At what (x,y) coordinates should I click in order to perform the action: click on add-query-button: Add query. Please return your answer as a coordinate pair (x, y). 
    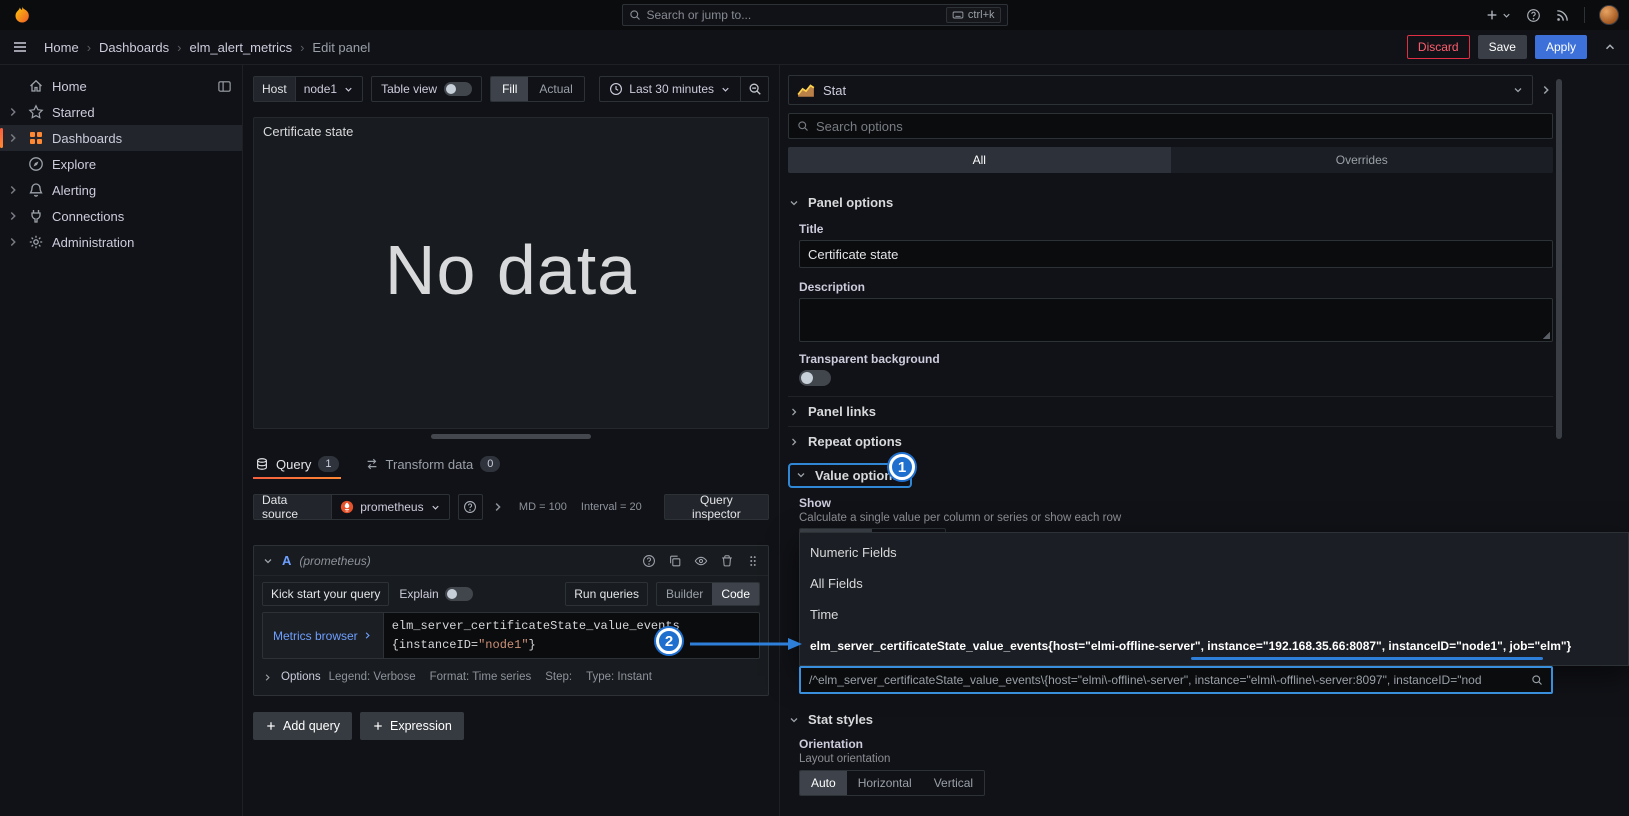
    Looking at the image, I should click on (302, 726).